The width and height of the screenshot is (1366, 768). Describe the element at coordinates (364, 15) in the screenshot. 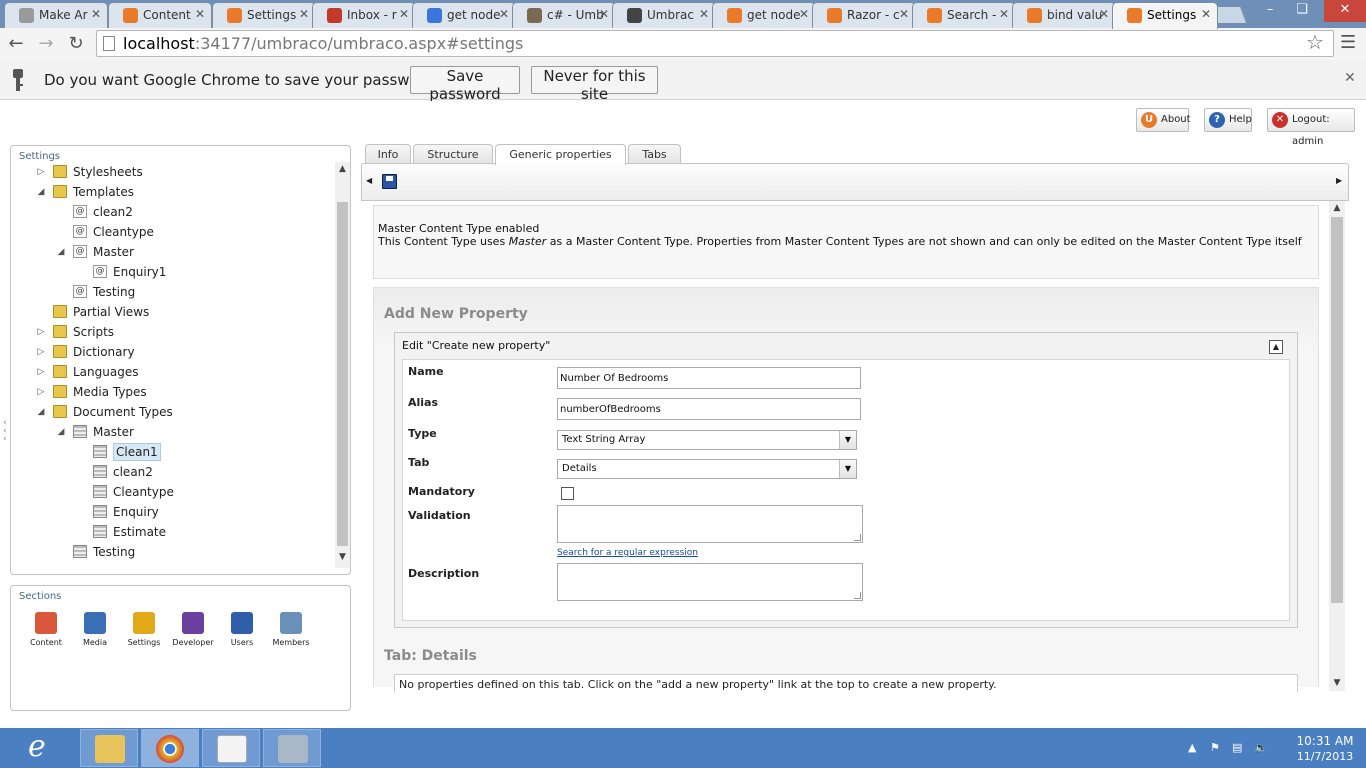

I see `browser-tab: Inbox - r ✕` at that location.